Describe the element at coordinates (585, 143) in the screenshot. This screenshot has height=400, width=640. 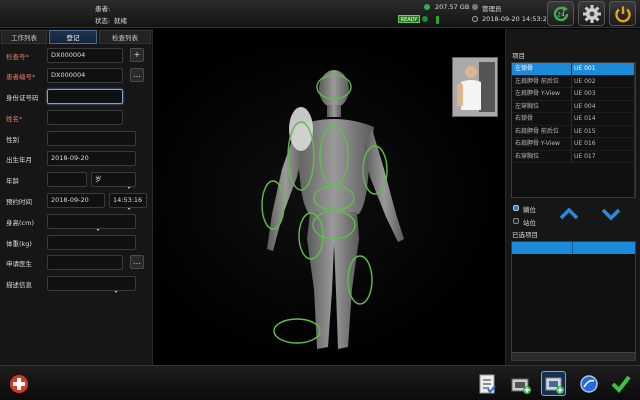
I see `item-code: UE 016` at that location.